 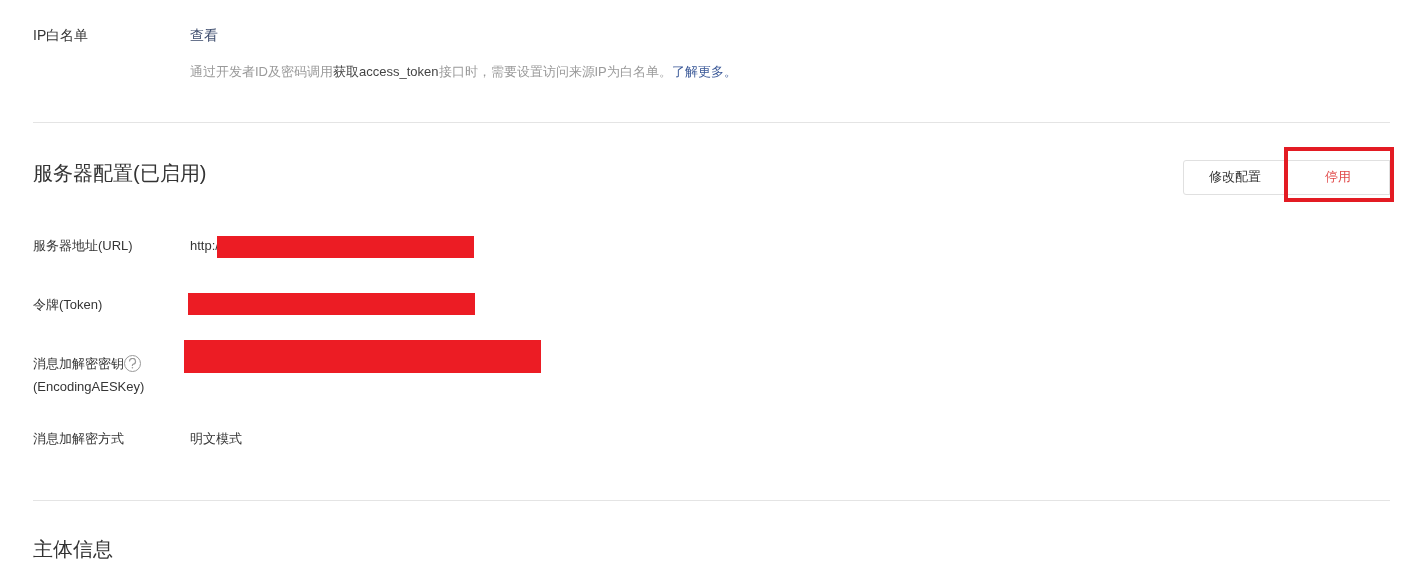 What do you see at coordinates (73, 549) in the screenshot?
I see `section-title: 主体信息` at bounding box center [73, 549].